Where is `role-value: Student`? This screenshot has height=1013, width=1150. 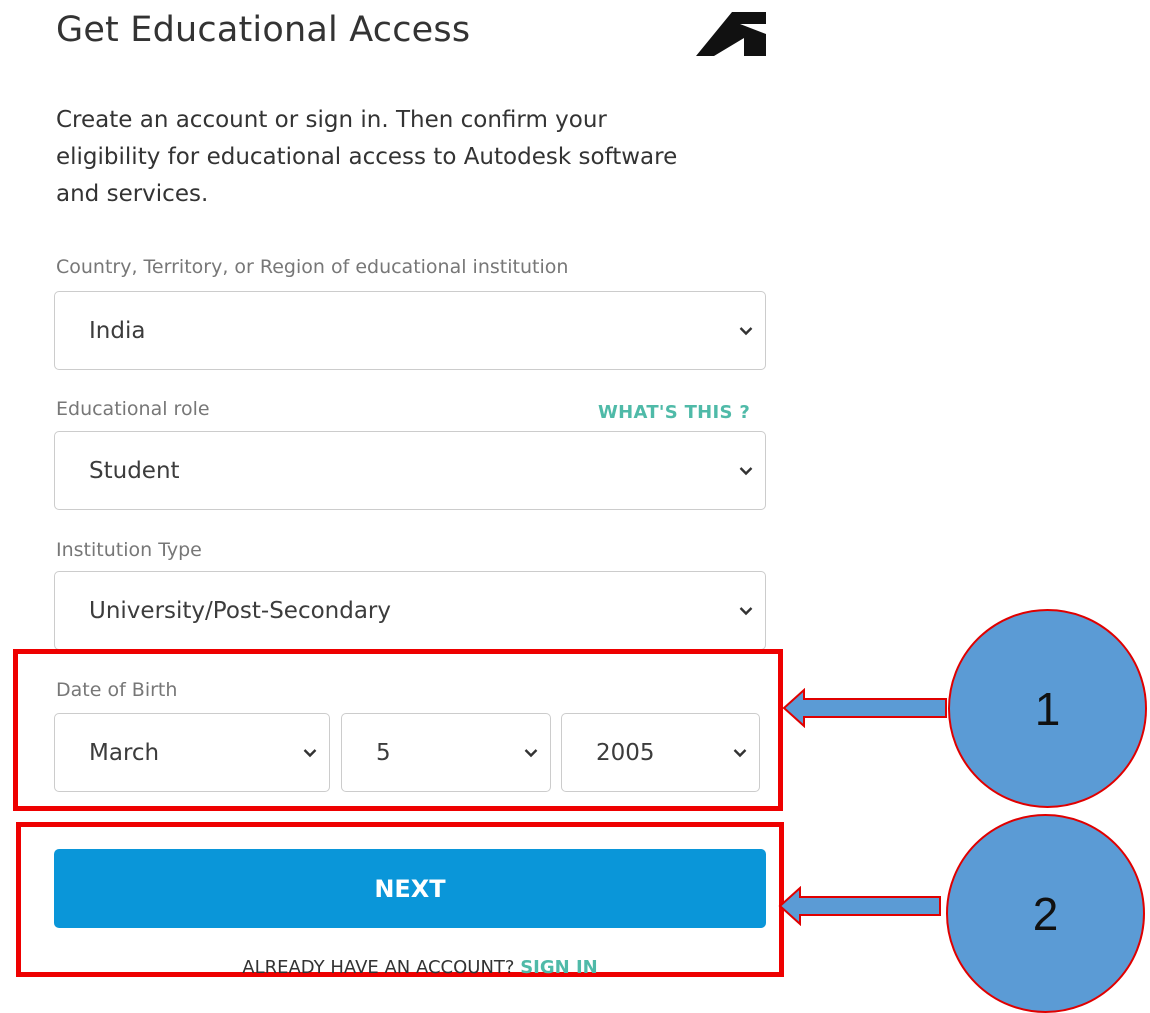 role-value: Student is located at coordinates (134, 470).